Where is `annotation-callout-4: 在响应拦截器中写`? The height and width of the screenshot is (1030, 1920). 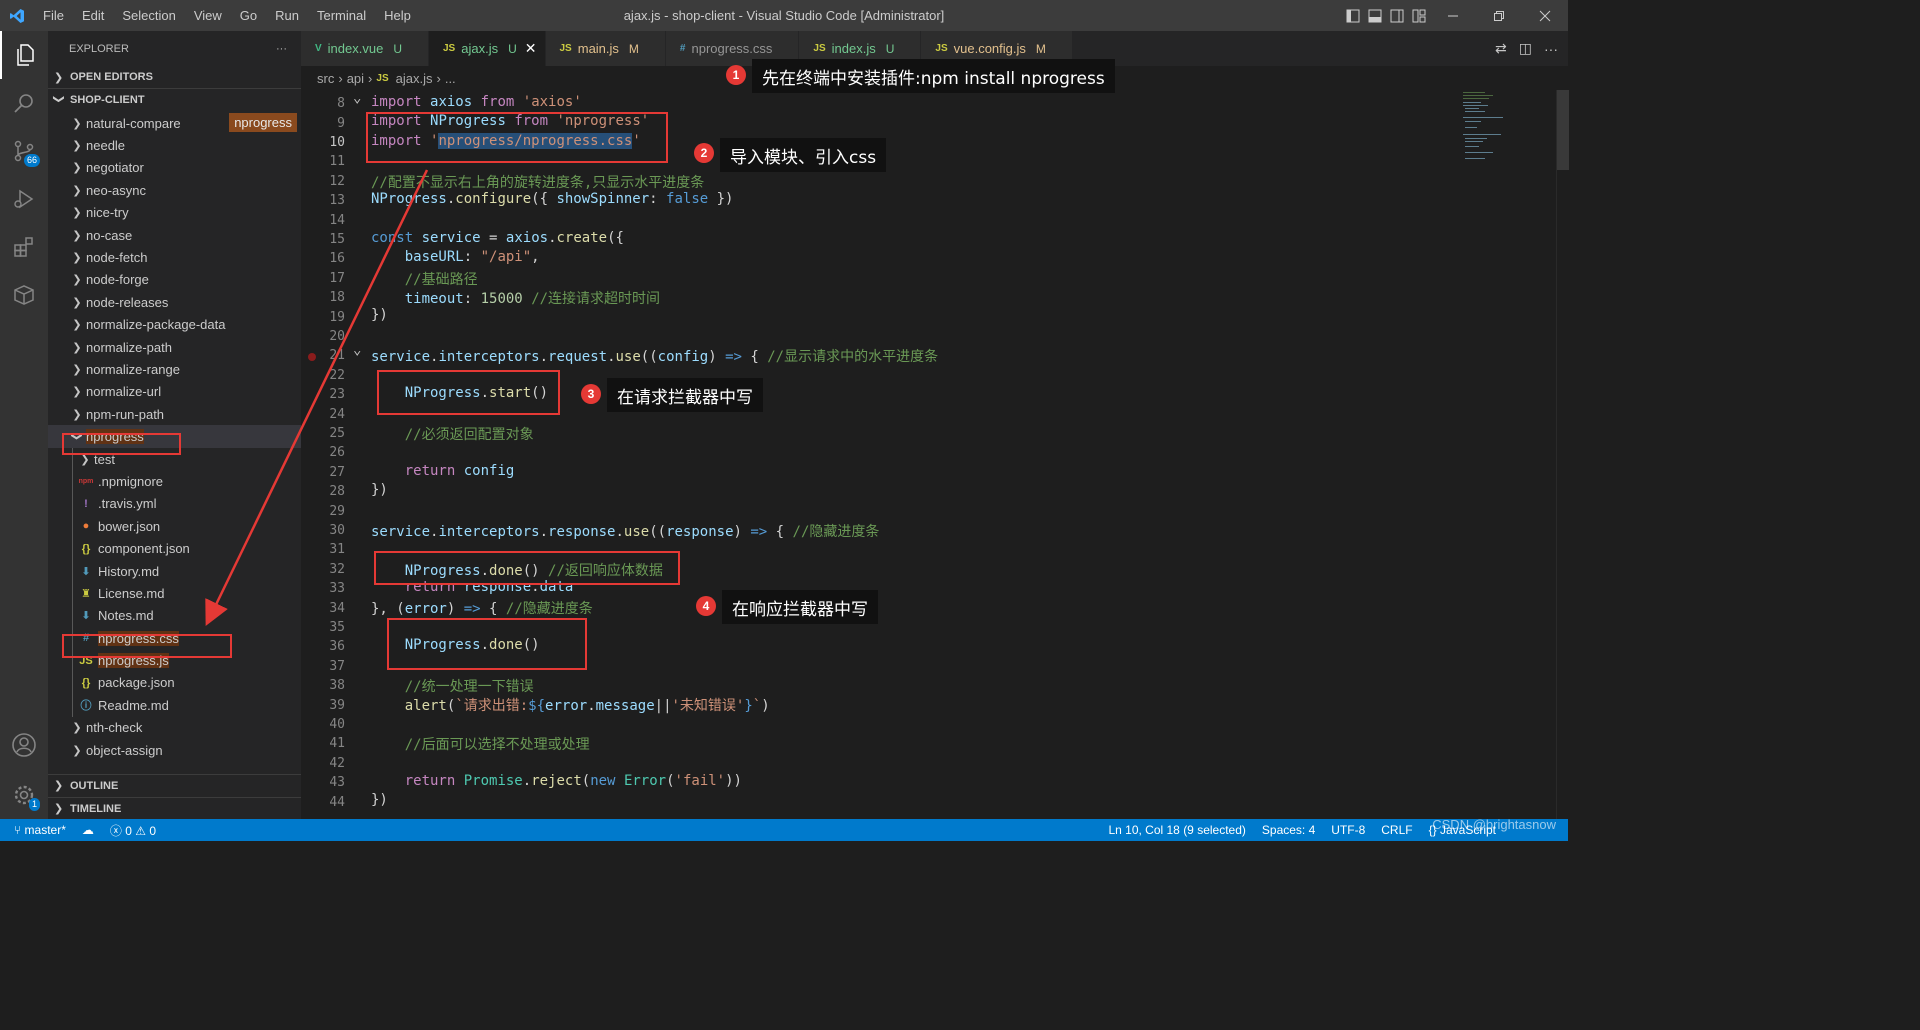 annotation-callout-4: 在响应拦截器中写 is located at coordinates (800, 607).